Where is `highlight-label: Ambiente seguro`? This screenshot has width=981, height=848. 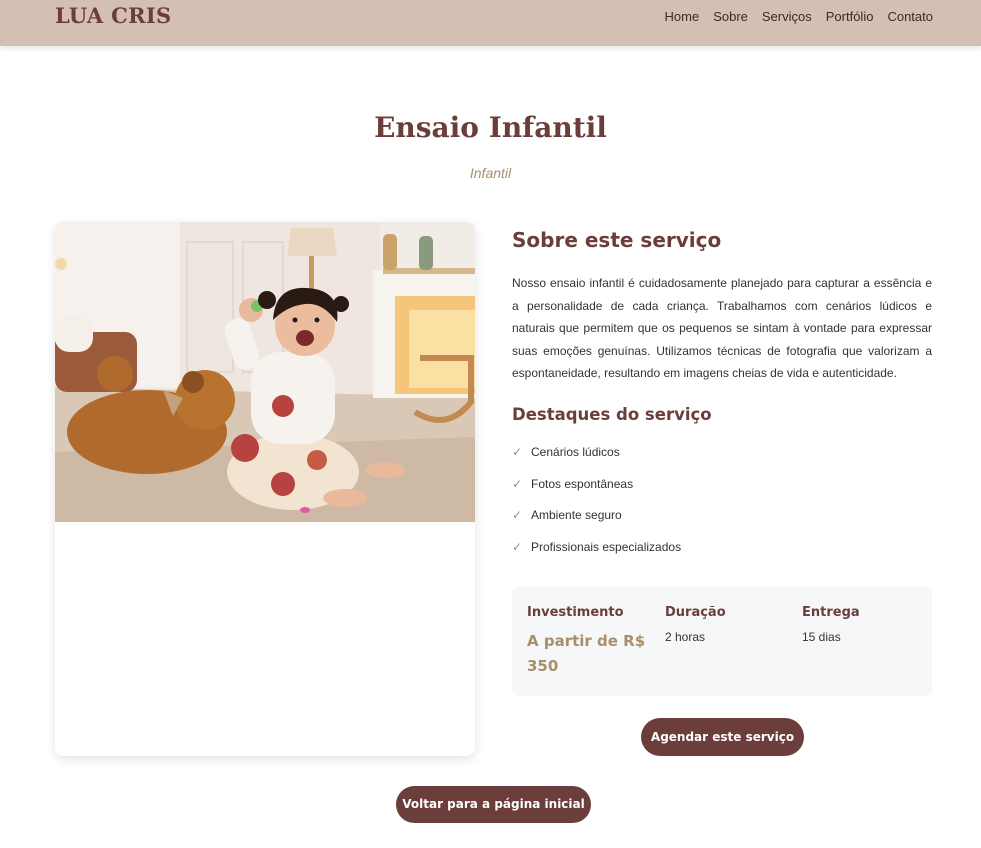 highlight-label: Ambiente seguro is located at coordinates (576, 515).